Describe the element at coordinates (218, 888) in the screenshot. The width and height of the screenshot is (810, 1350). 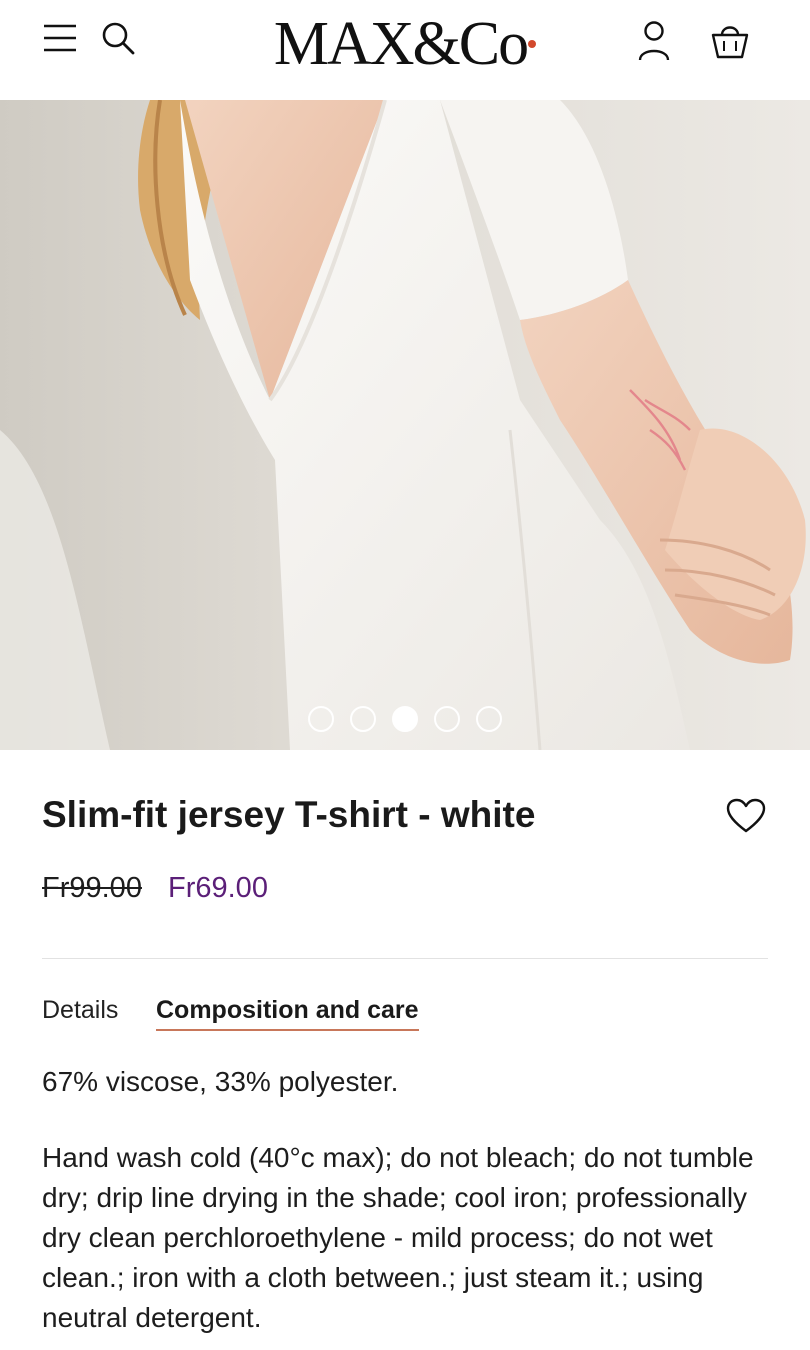
I see `sale-price: Fr69.00` at that location.